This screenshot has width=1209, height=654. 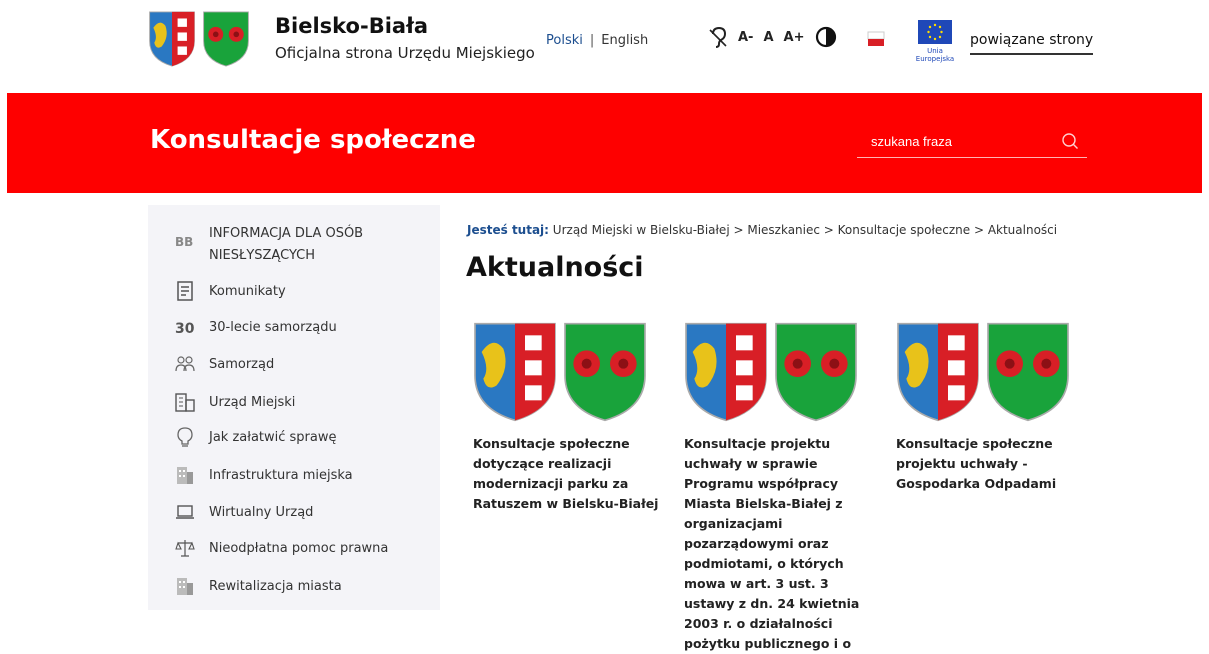 What do you see at coordinates (935, 55) in the screenshot?
I see `eu-caption: Unia Europejska` at bounding box center [935, 55].